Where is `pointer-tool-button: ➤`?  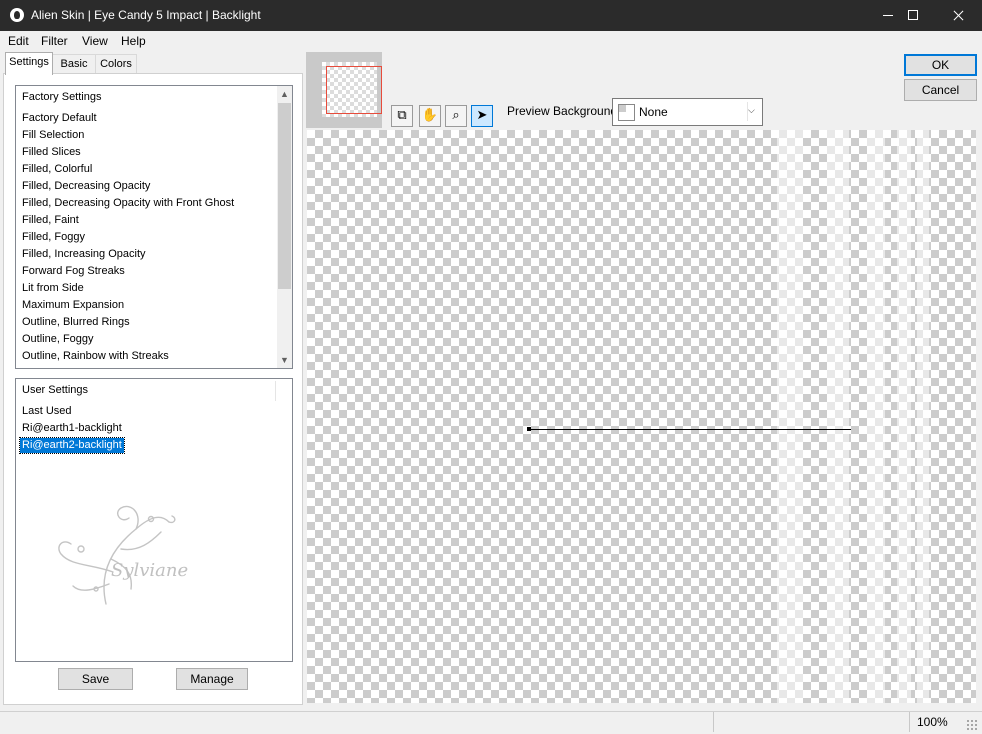 pointer-tool-button: ➤ is located at coordinates (482, 116).